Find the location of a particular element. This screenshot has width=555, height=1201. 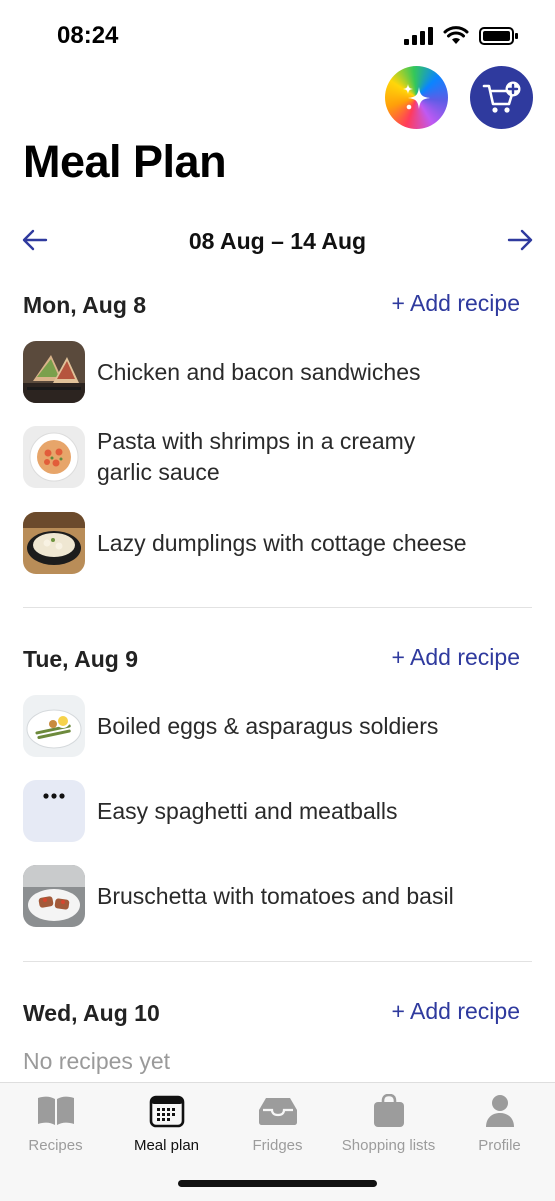

book-icon is located at coordinates (55, 1110).